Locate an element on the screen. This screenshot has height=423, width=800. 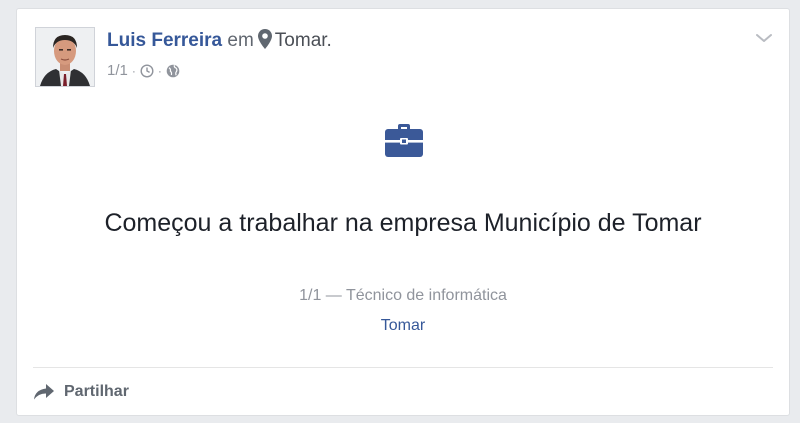
place-link: Tomar. is located at coordinates (303, 40).